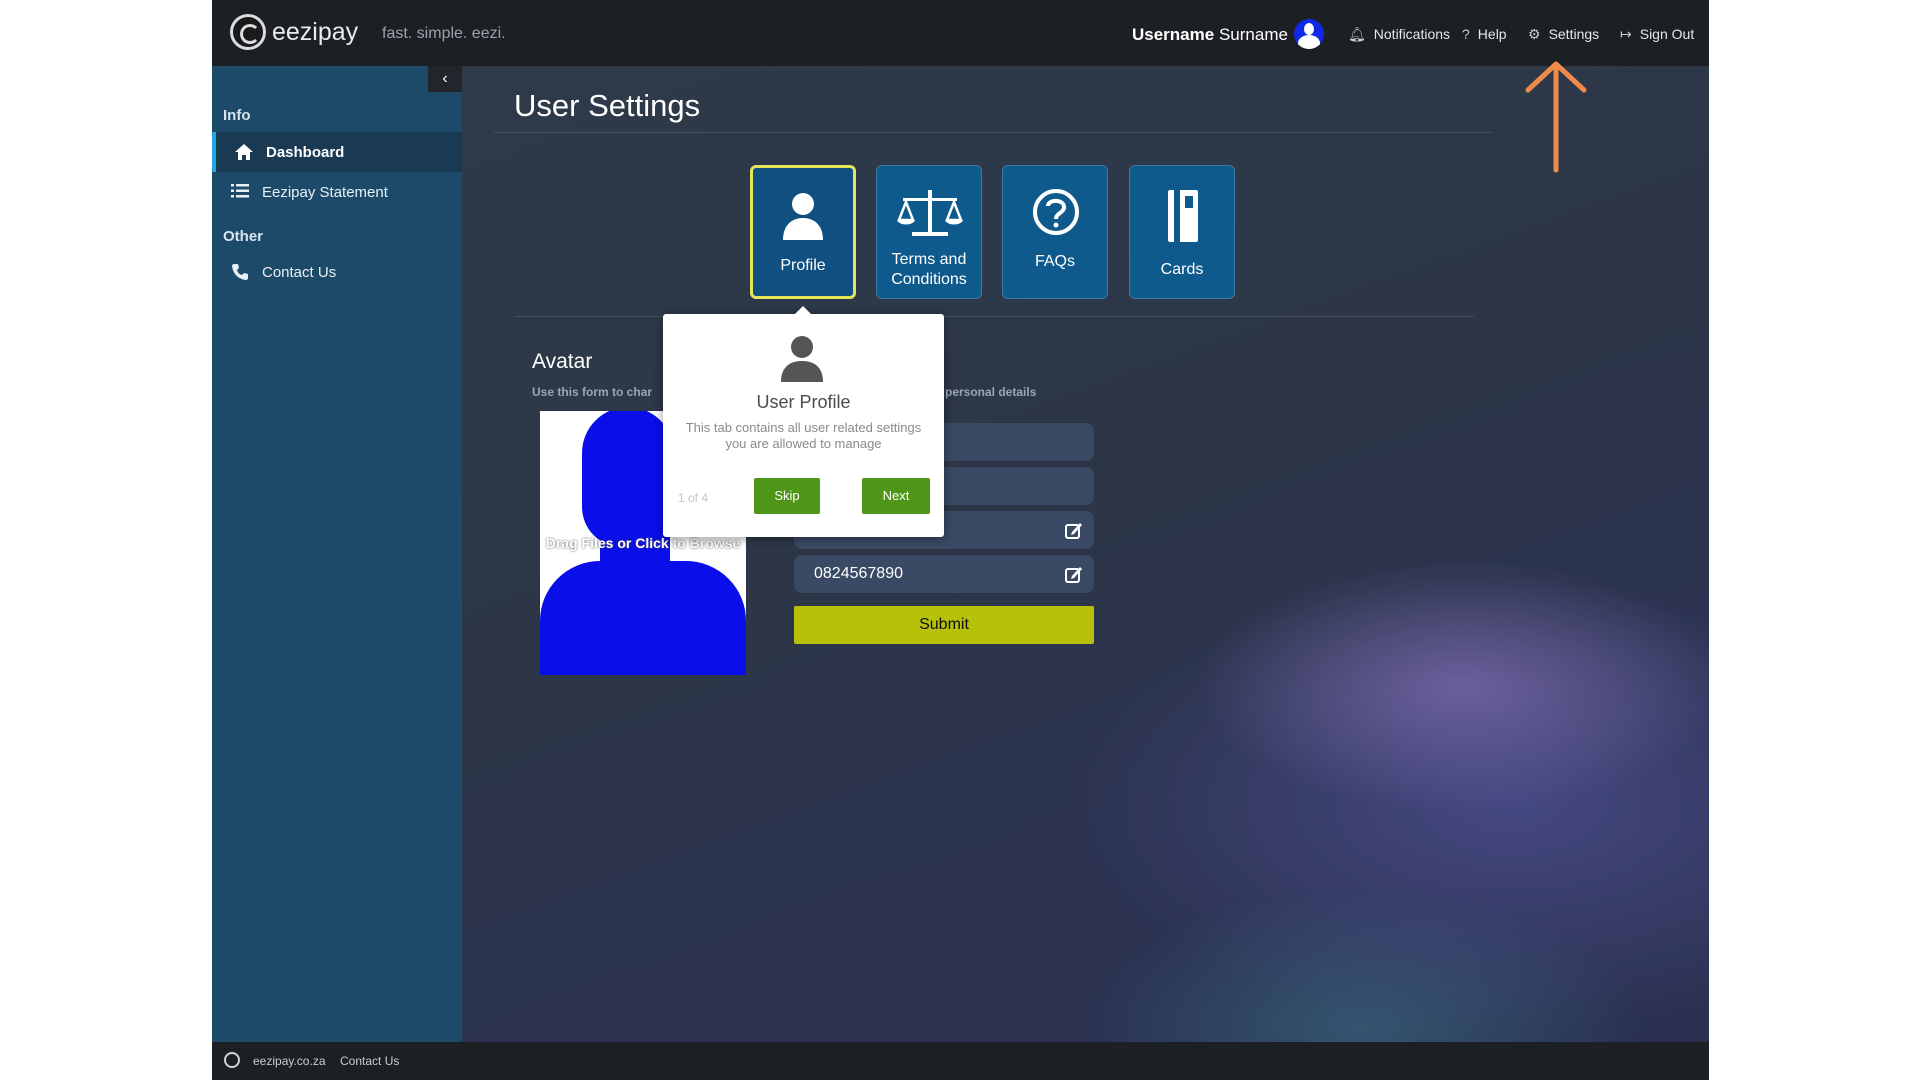 The width and height of the screenshot is (1920, 1080). I want to click on sidebar-item-label: Eezipay Statement, so click(325, 192).